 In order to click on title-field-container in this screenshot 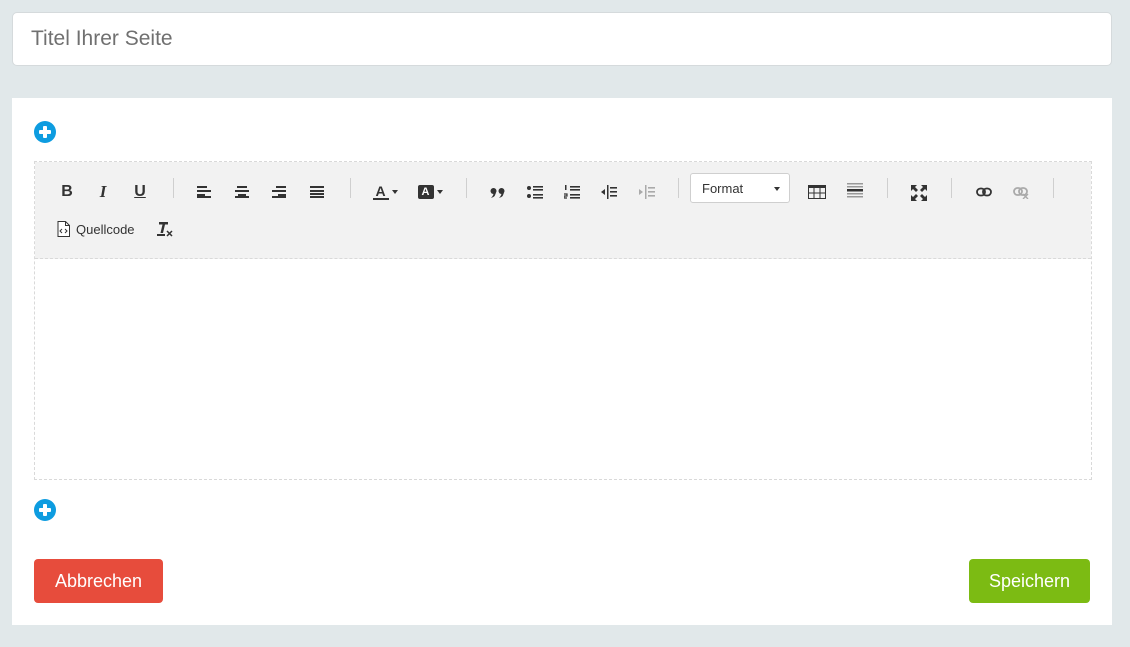, I will do `click(562, 39)`.